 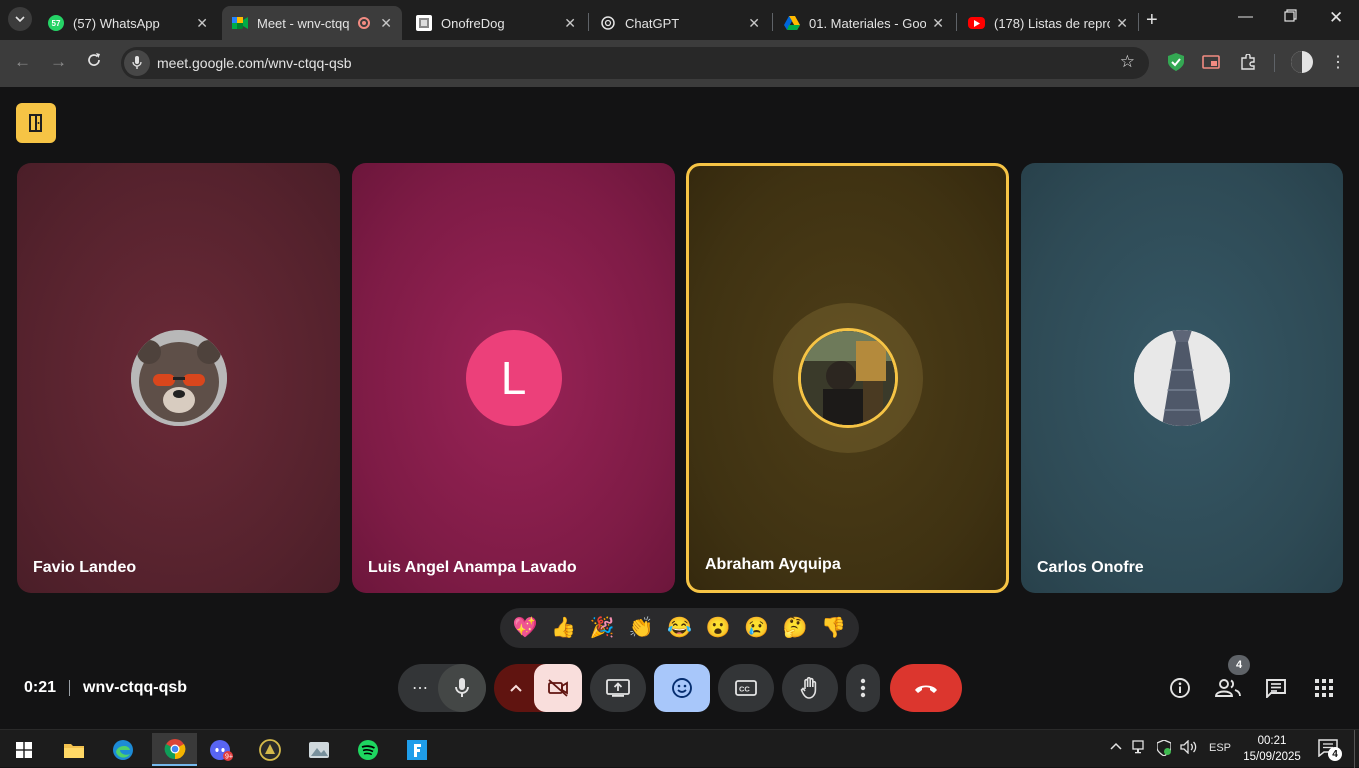 I want to click on volume-icon, so click(x=1189, y=748).